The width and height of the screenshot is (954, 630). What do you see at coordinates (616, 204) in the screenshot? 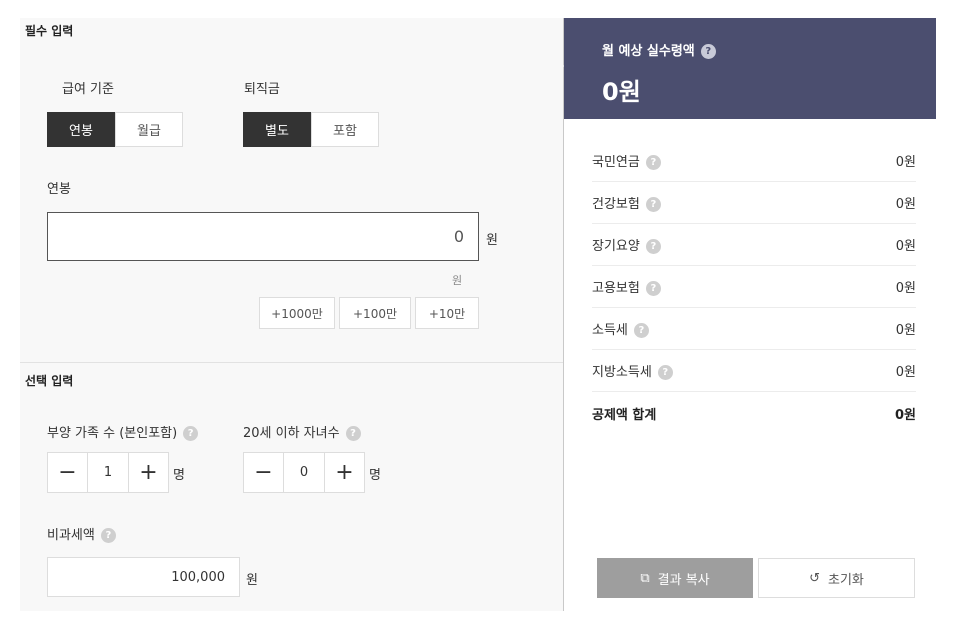
I see `deduction-label-text: 건강보험` at bounding box center [616, 204].